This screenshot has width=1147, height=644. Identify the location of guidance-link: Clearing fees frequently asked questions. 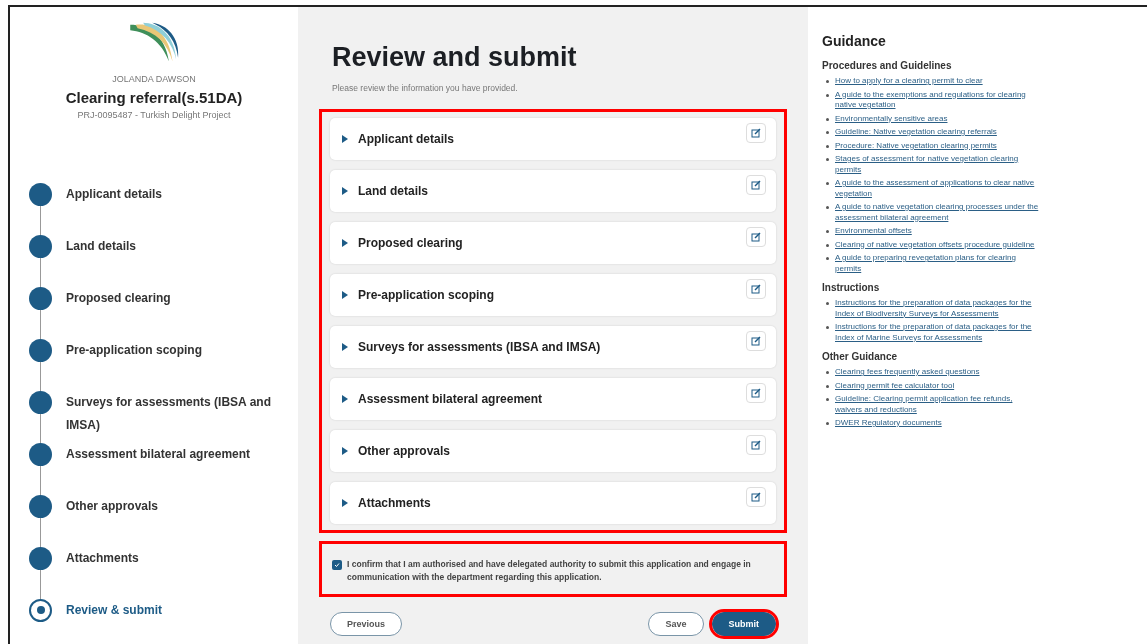
(907, 372).